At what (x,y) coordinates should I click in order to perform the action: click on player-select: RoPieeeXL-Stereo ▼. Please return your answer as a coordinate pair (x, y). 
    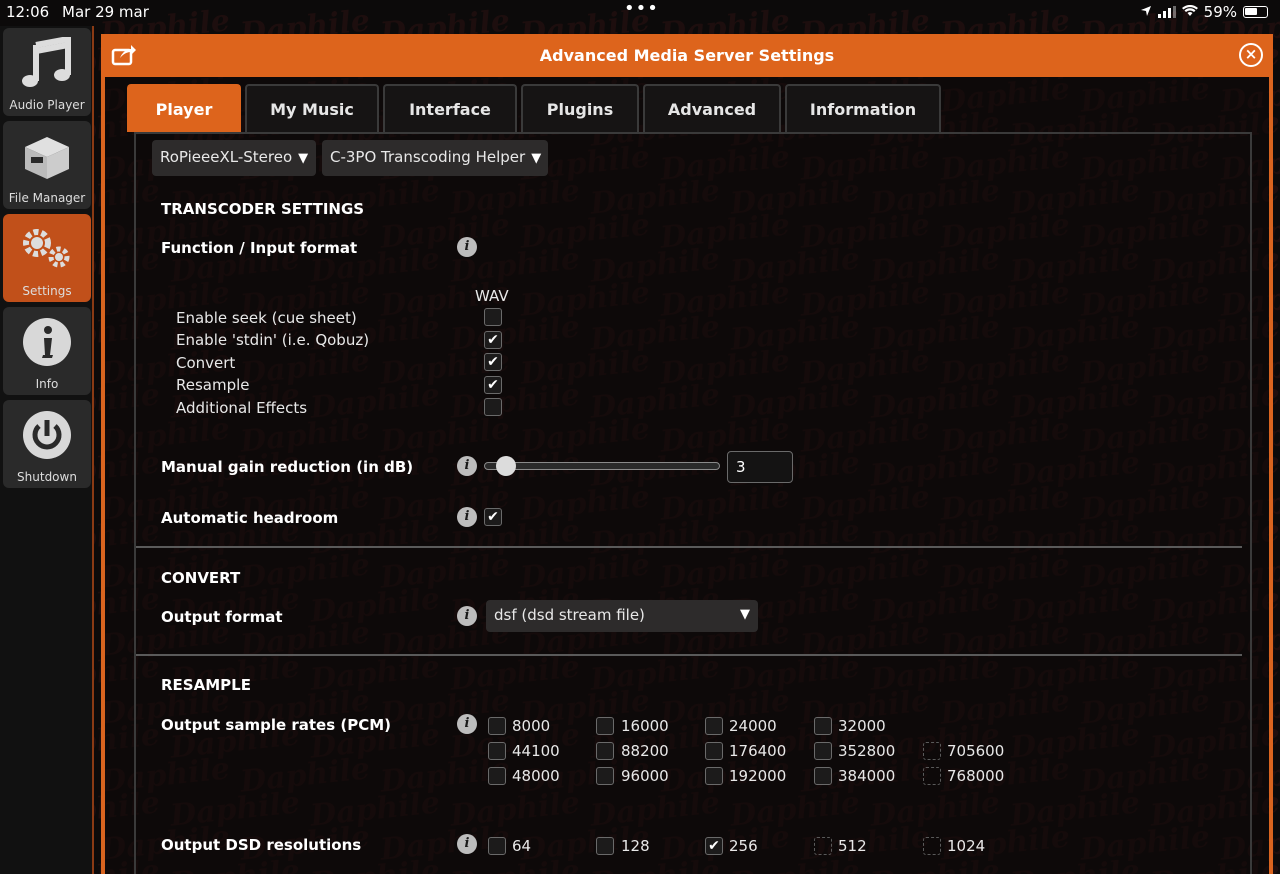
    Looking at the image, I should click on (234, 158).